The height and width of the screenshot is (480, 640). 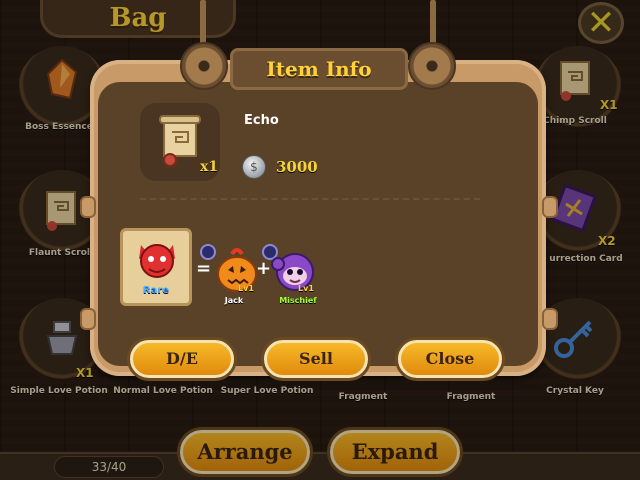 What do you see at coordinates (180, 141) in the screenshot?
I see `scroll-icon` at bounding box center [180, 141].